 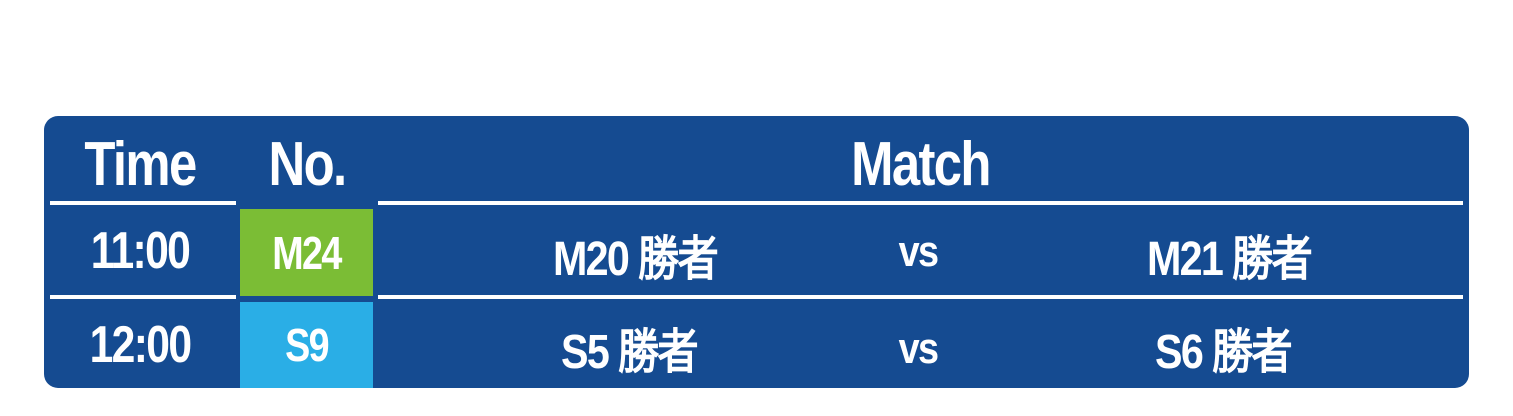 What do you see at coordinates (307, 252) in the screenshot?
I see `match-number: M24` at bounding box center [307, 252].